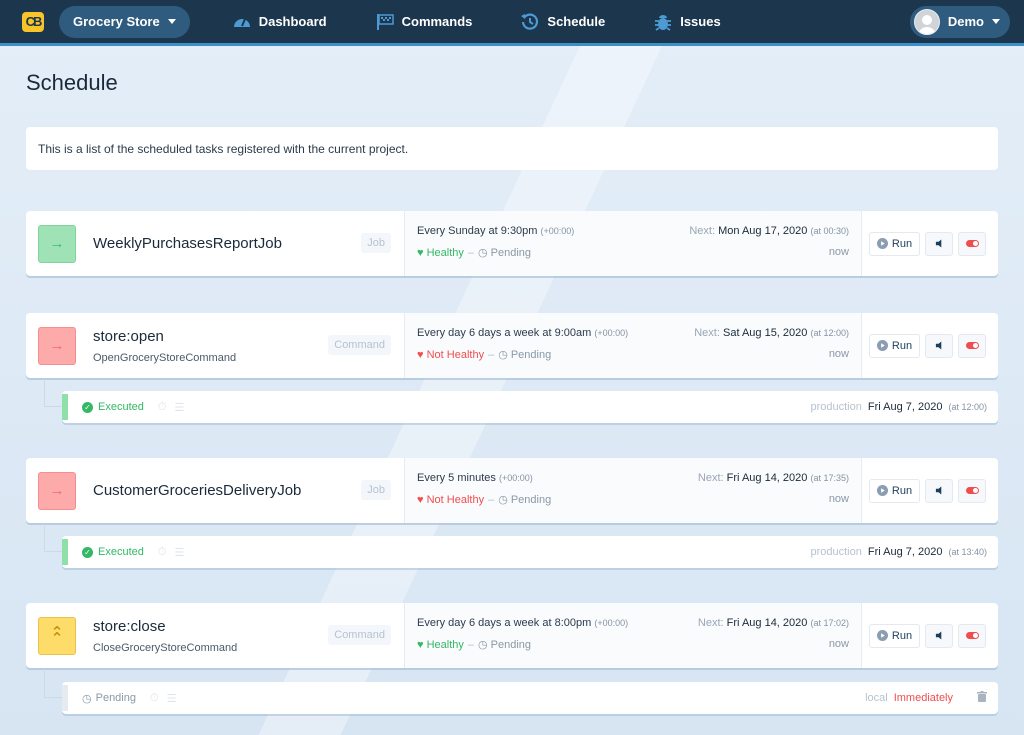  Describe the element at coordinates (292, 21) in the screenshot. I see `nav-dashboard-label: Dashboard` at that location.